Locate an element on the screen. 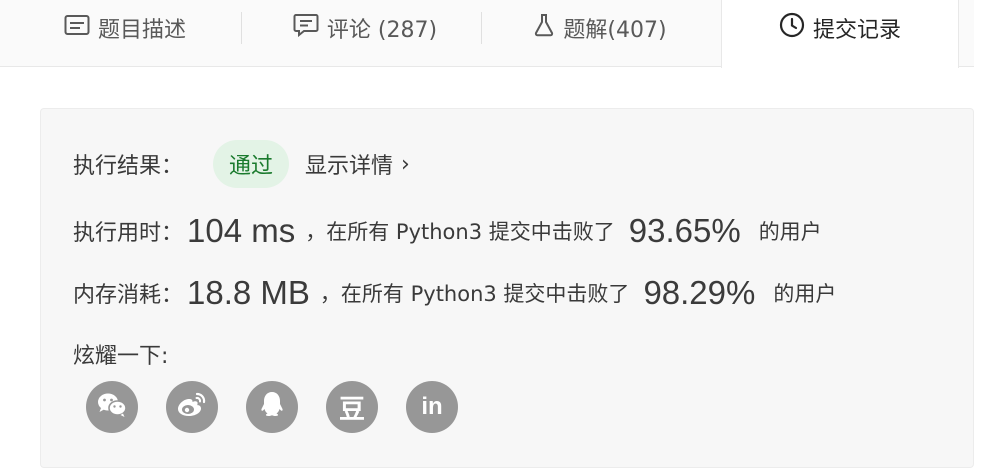 This screenshot has height=468, width=984. share-row: 炫耀一下: is located at coordinates (120, 354).